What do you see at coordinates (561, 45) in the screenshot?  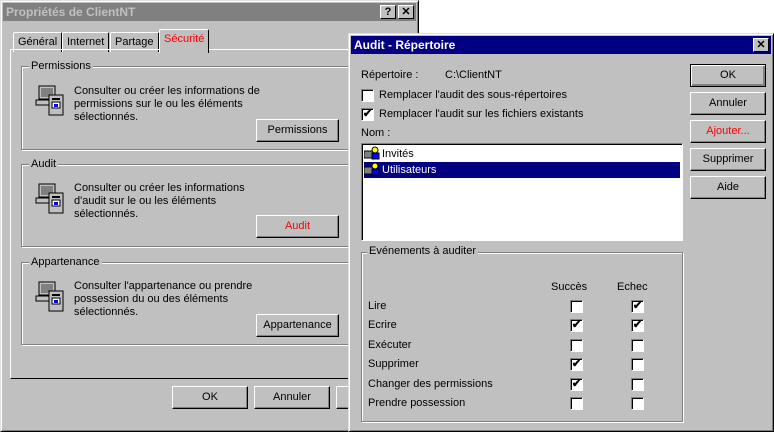 I see `audit-titlebar: Audit - Répertoire ✕` at bounding box center [561, 45].